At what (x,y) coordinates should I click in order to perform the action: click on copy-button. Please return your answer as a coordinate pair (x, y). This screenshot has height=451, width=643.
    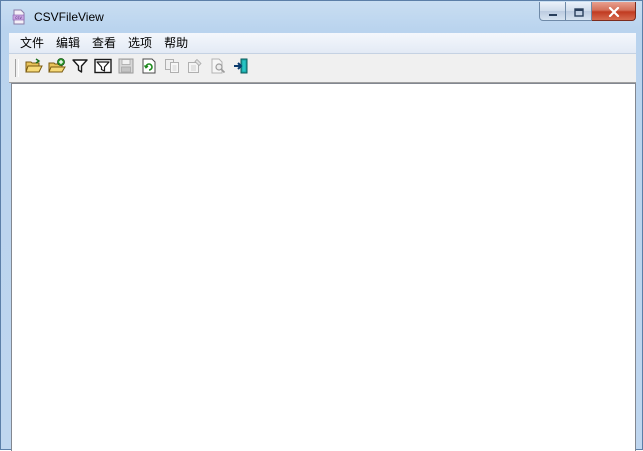
    Looking at the image, I should click on (172, 68).